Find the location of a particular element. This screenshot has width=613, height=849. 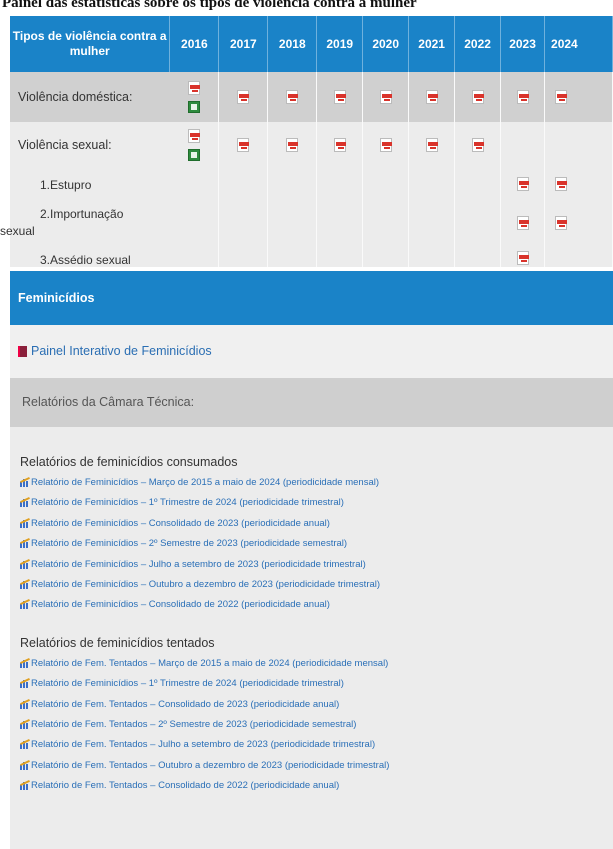

row-label: 1.Estupro is located at coordinates (90, 184).